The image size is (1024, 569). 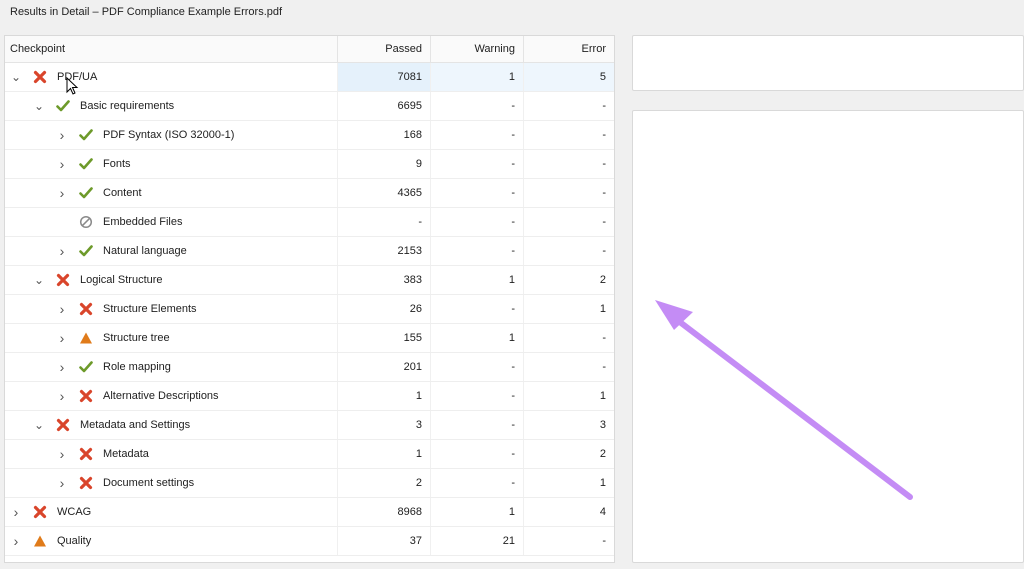 I want to click on passed-count: 168, so click(x=383, y=135).